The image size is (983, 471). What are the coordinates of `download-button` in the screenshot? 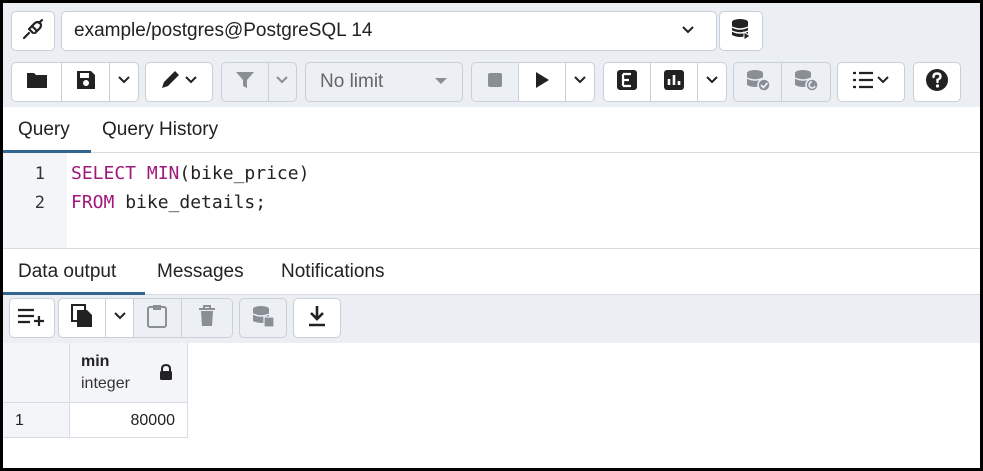 It's located at (317, 318).